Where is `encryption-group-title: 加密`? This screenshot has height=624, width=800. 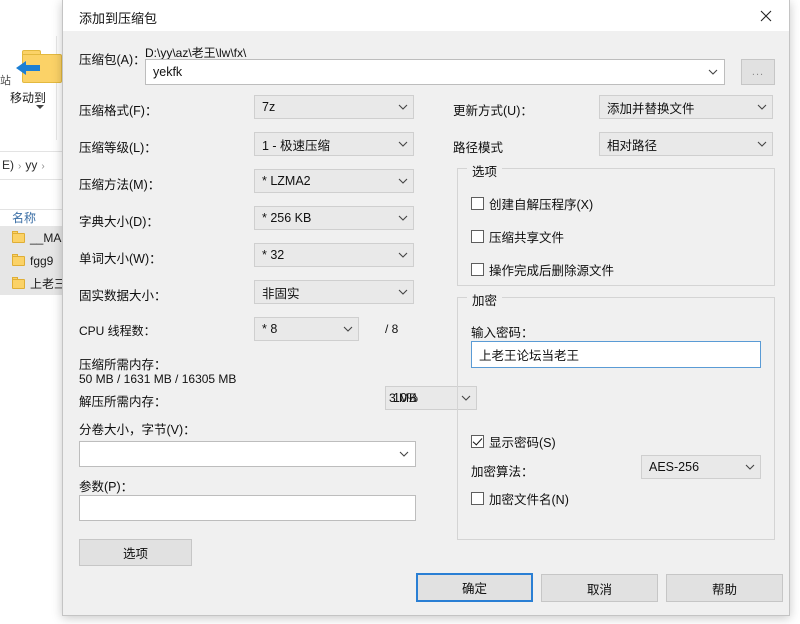
encryption-group-title: 加密 is located at coordinates (485, 299).